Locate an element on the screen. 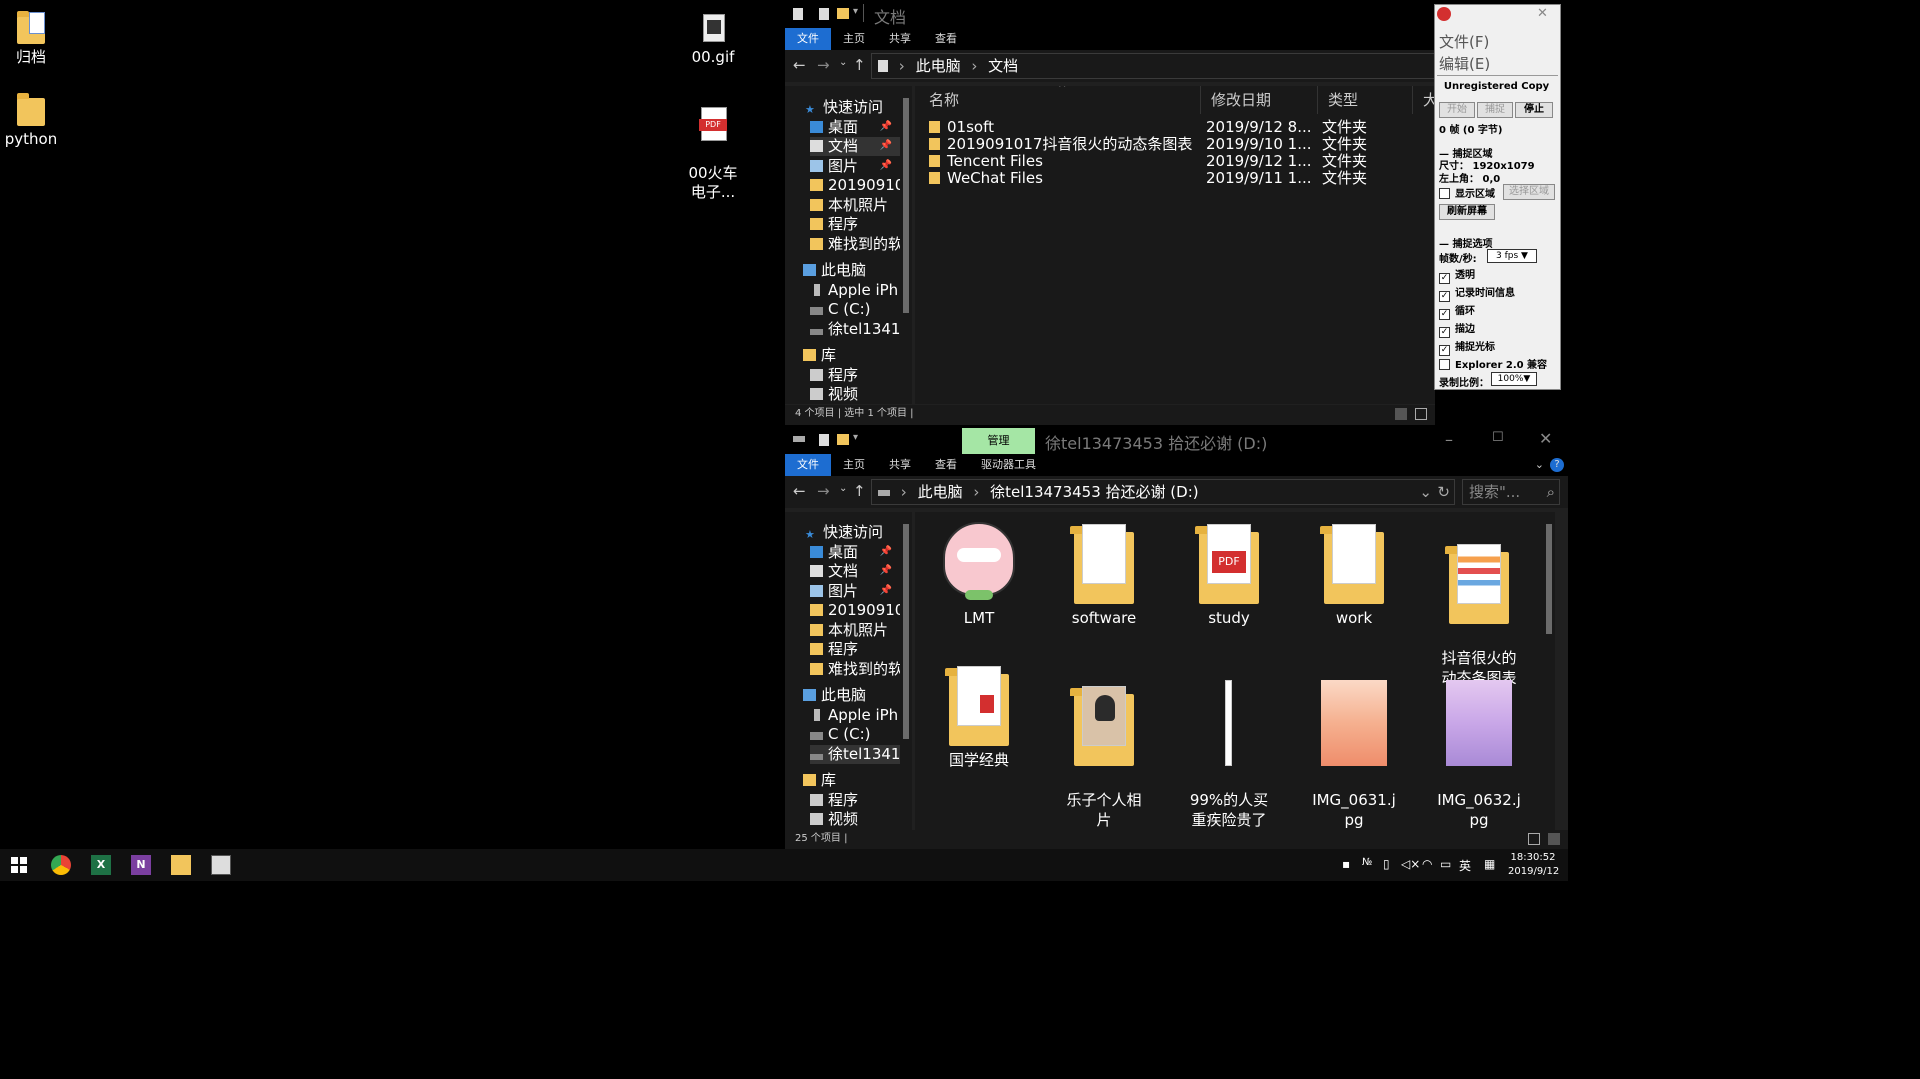  recent-locations-icon: ⌄ is located at coordinates (843, 488).